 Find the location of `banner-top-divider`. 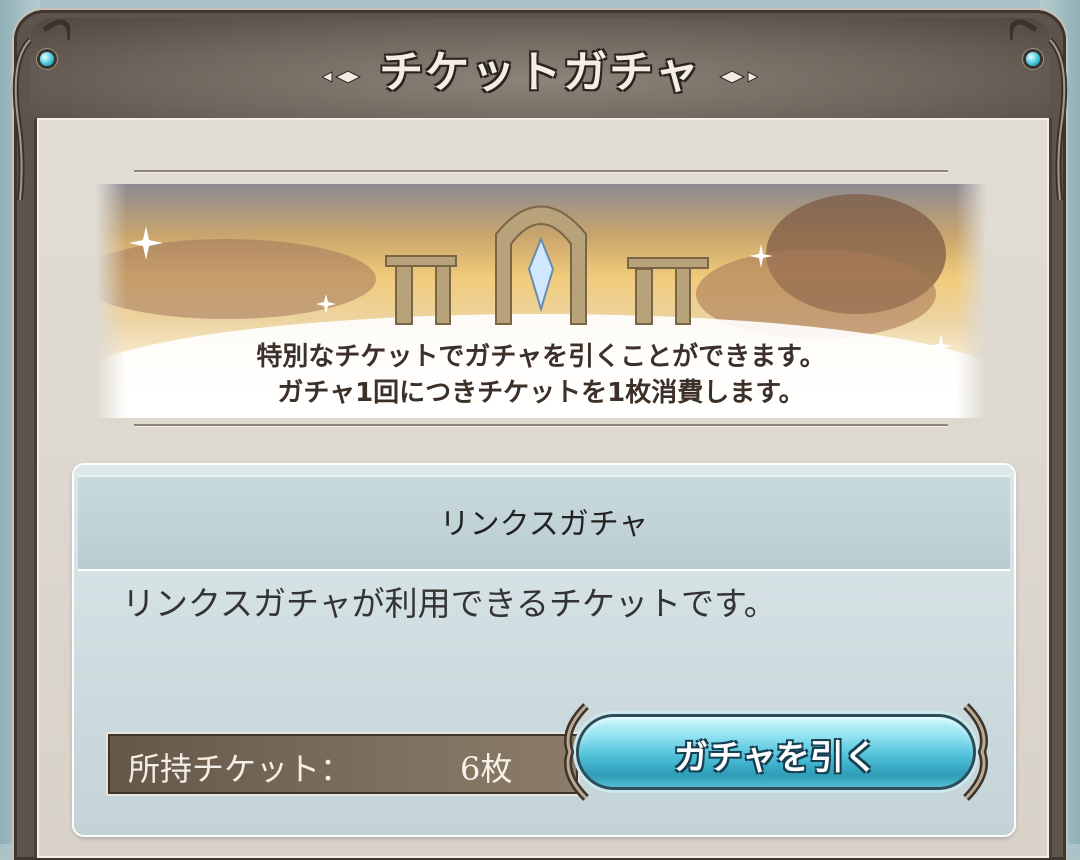

banner-top-divider is located at coordinates (541, 171).